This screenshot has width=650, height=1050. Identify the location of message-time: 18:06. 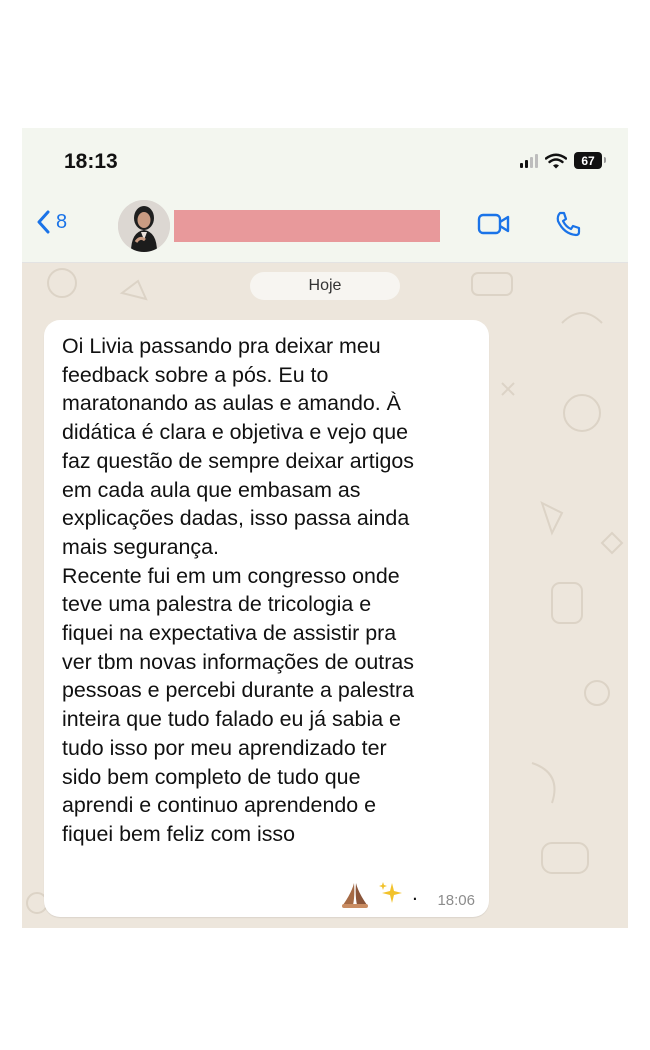
(456, 900).